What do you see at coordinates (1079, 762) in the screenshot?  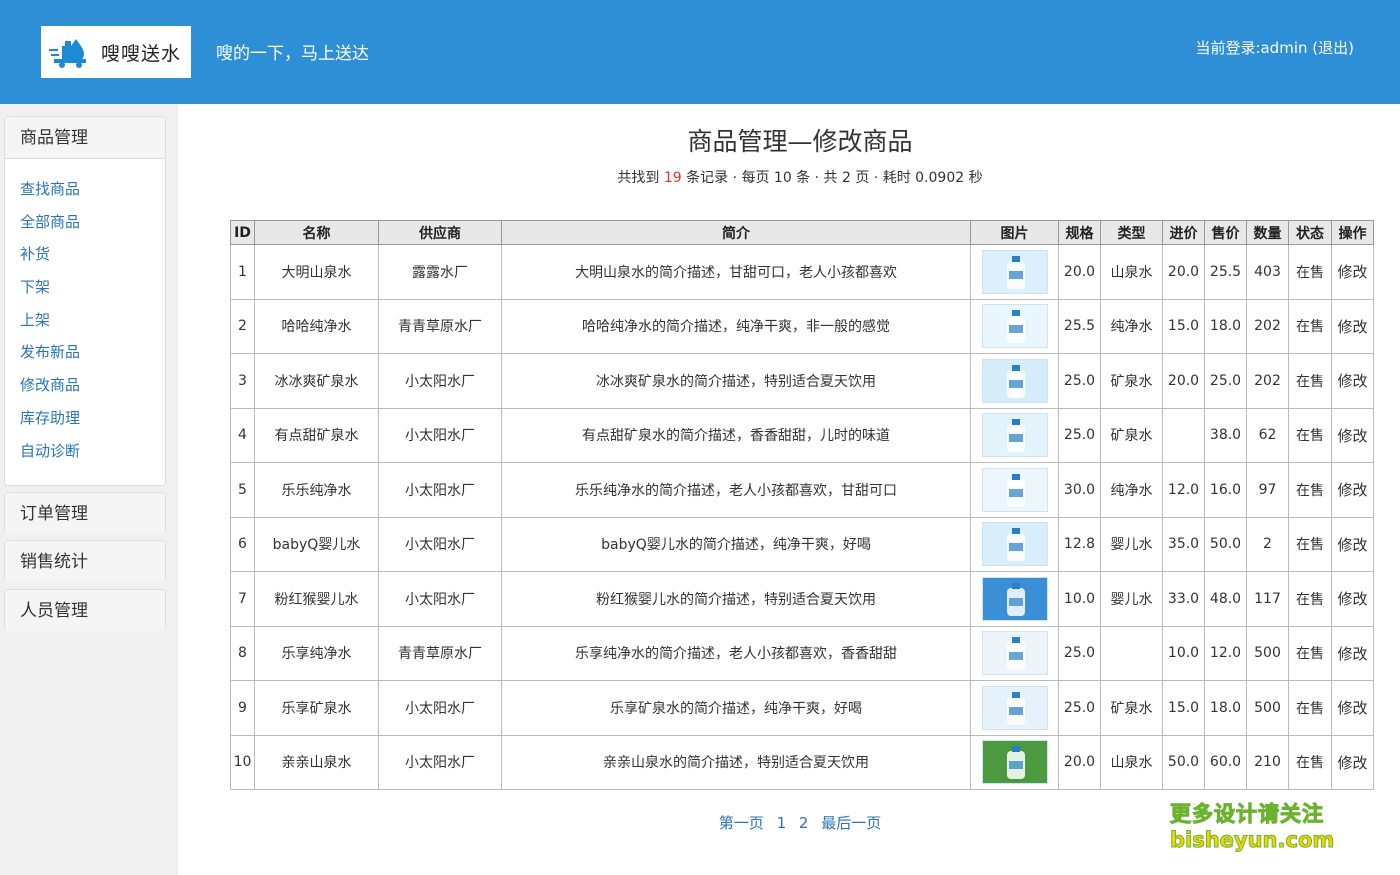 I see `cell-spec: 20.0` at bounding box center [1079, 762].